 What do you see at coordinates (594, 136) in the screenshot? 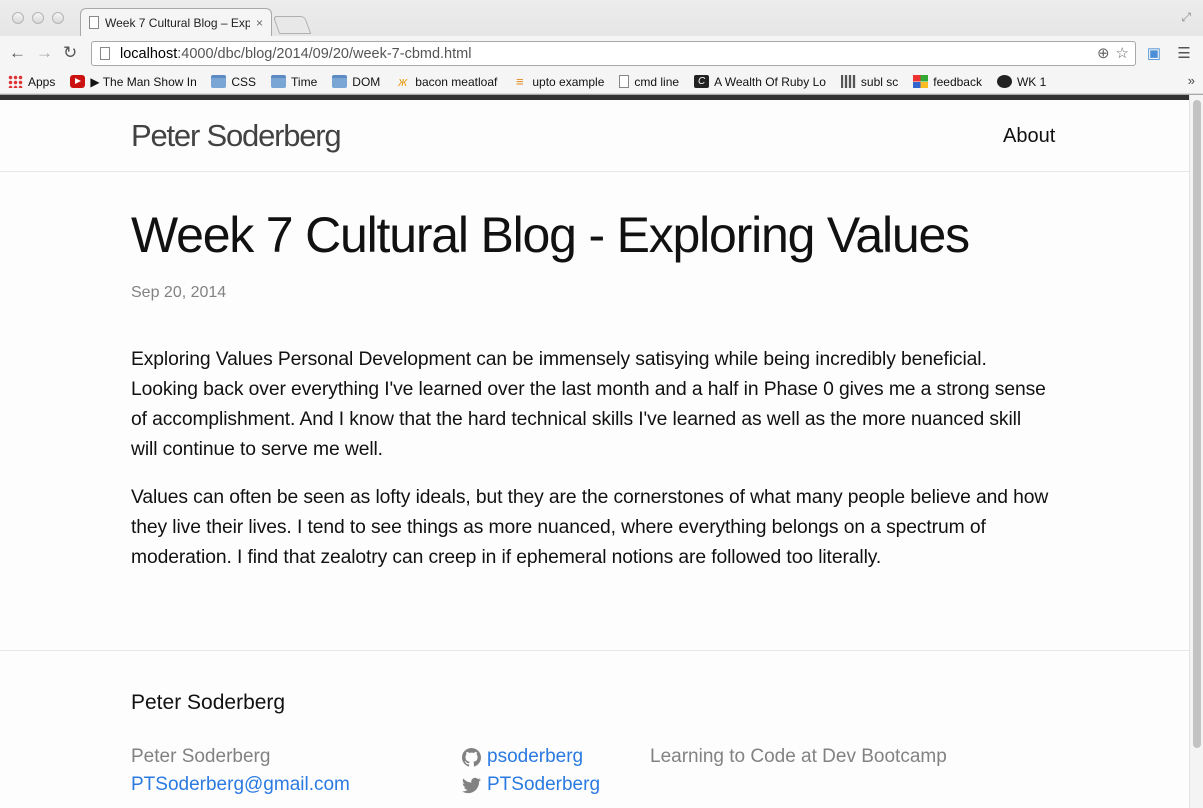
I see `site-header: Peter Soderberg About` at bounding box center [594, 136].